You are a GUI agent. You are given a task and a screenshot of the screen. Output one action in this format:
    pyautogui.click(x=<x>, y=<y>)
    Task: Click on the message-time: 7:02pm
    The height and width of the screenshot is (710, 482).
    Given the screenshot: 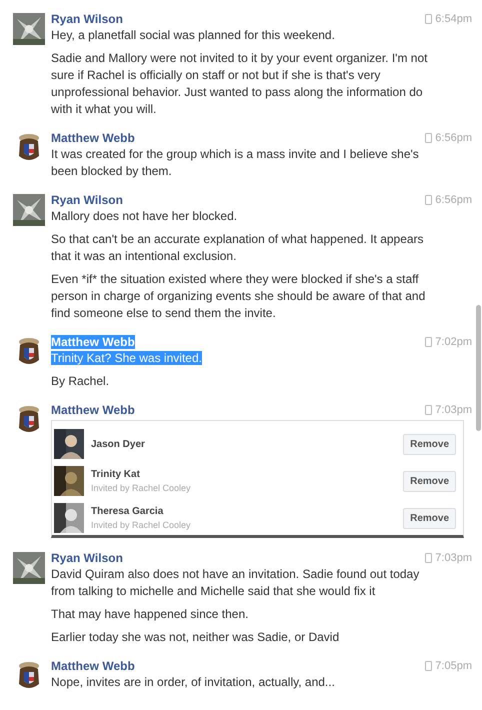 What is the action you would take?
    pyautogui.click(x=453, y=342)
    